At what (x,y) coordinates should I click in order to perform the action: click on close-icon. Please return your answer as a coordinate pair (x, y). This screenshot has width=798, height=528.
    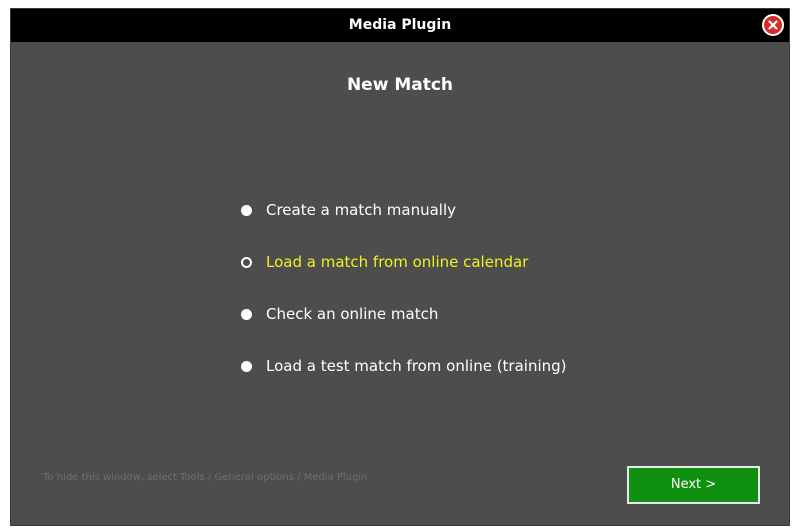
    Looking at the image, I should click on (773, 25).